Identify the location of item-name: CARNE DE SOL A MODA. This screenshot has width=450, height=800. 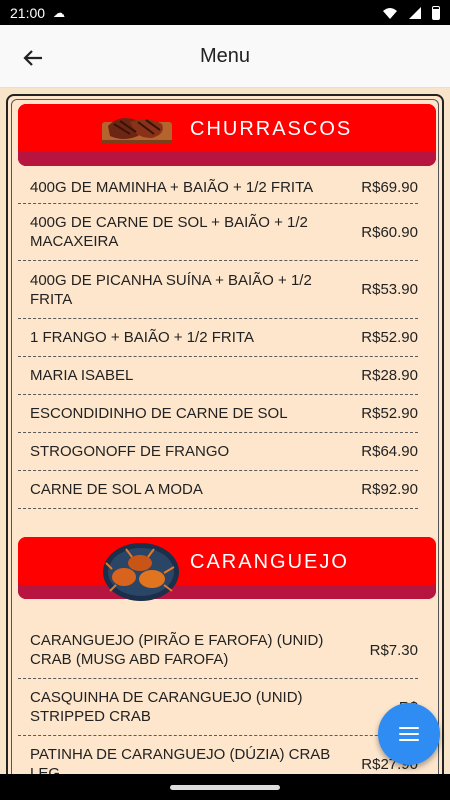
(116, 489).